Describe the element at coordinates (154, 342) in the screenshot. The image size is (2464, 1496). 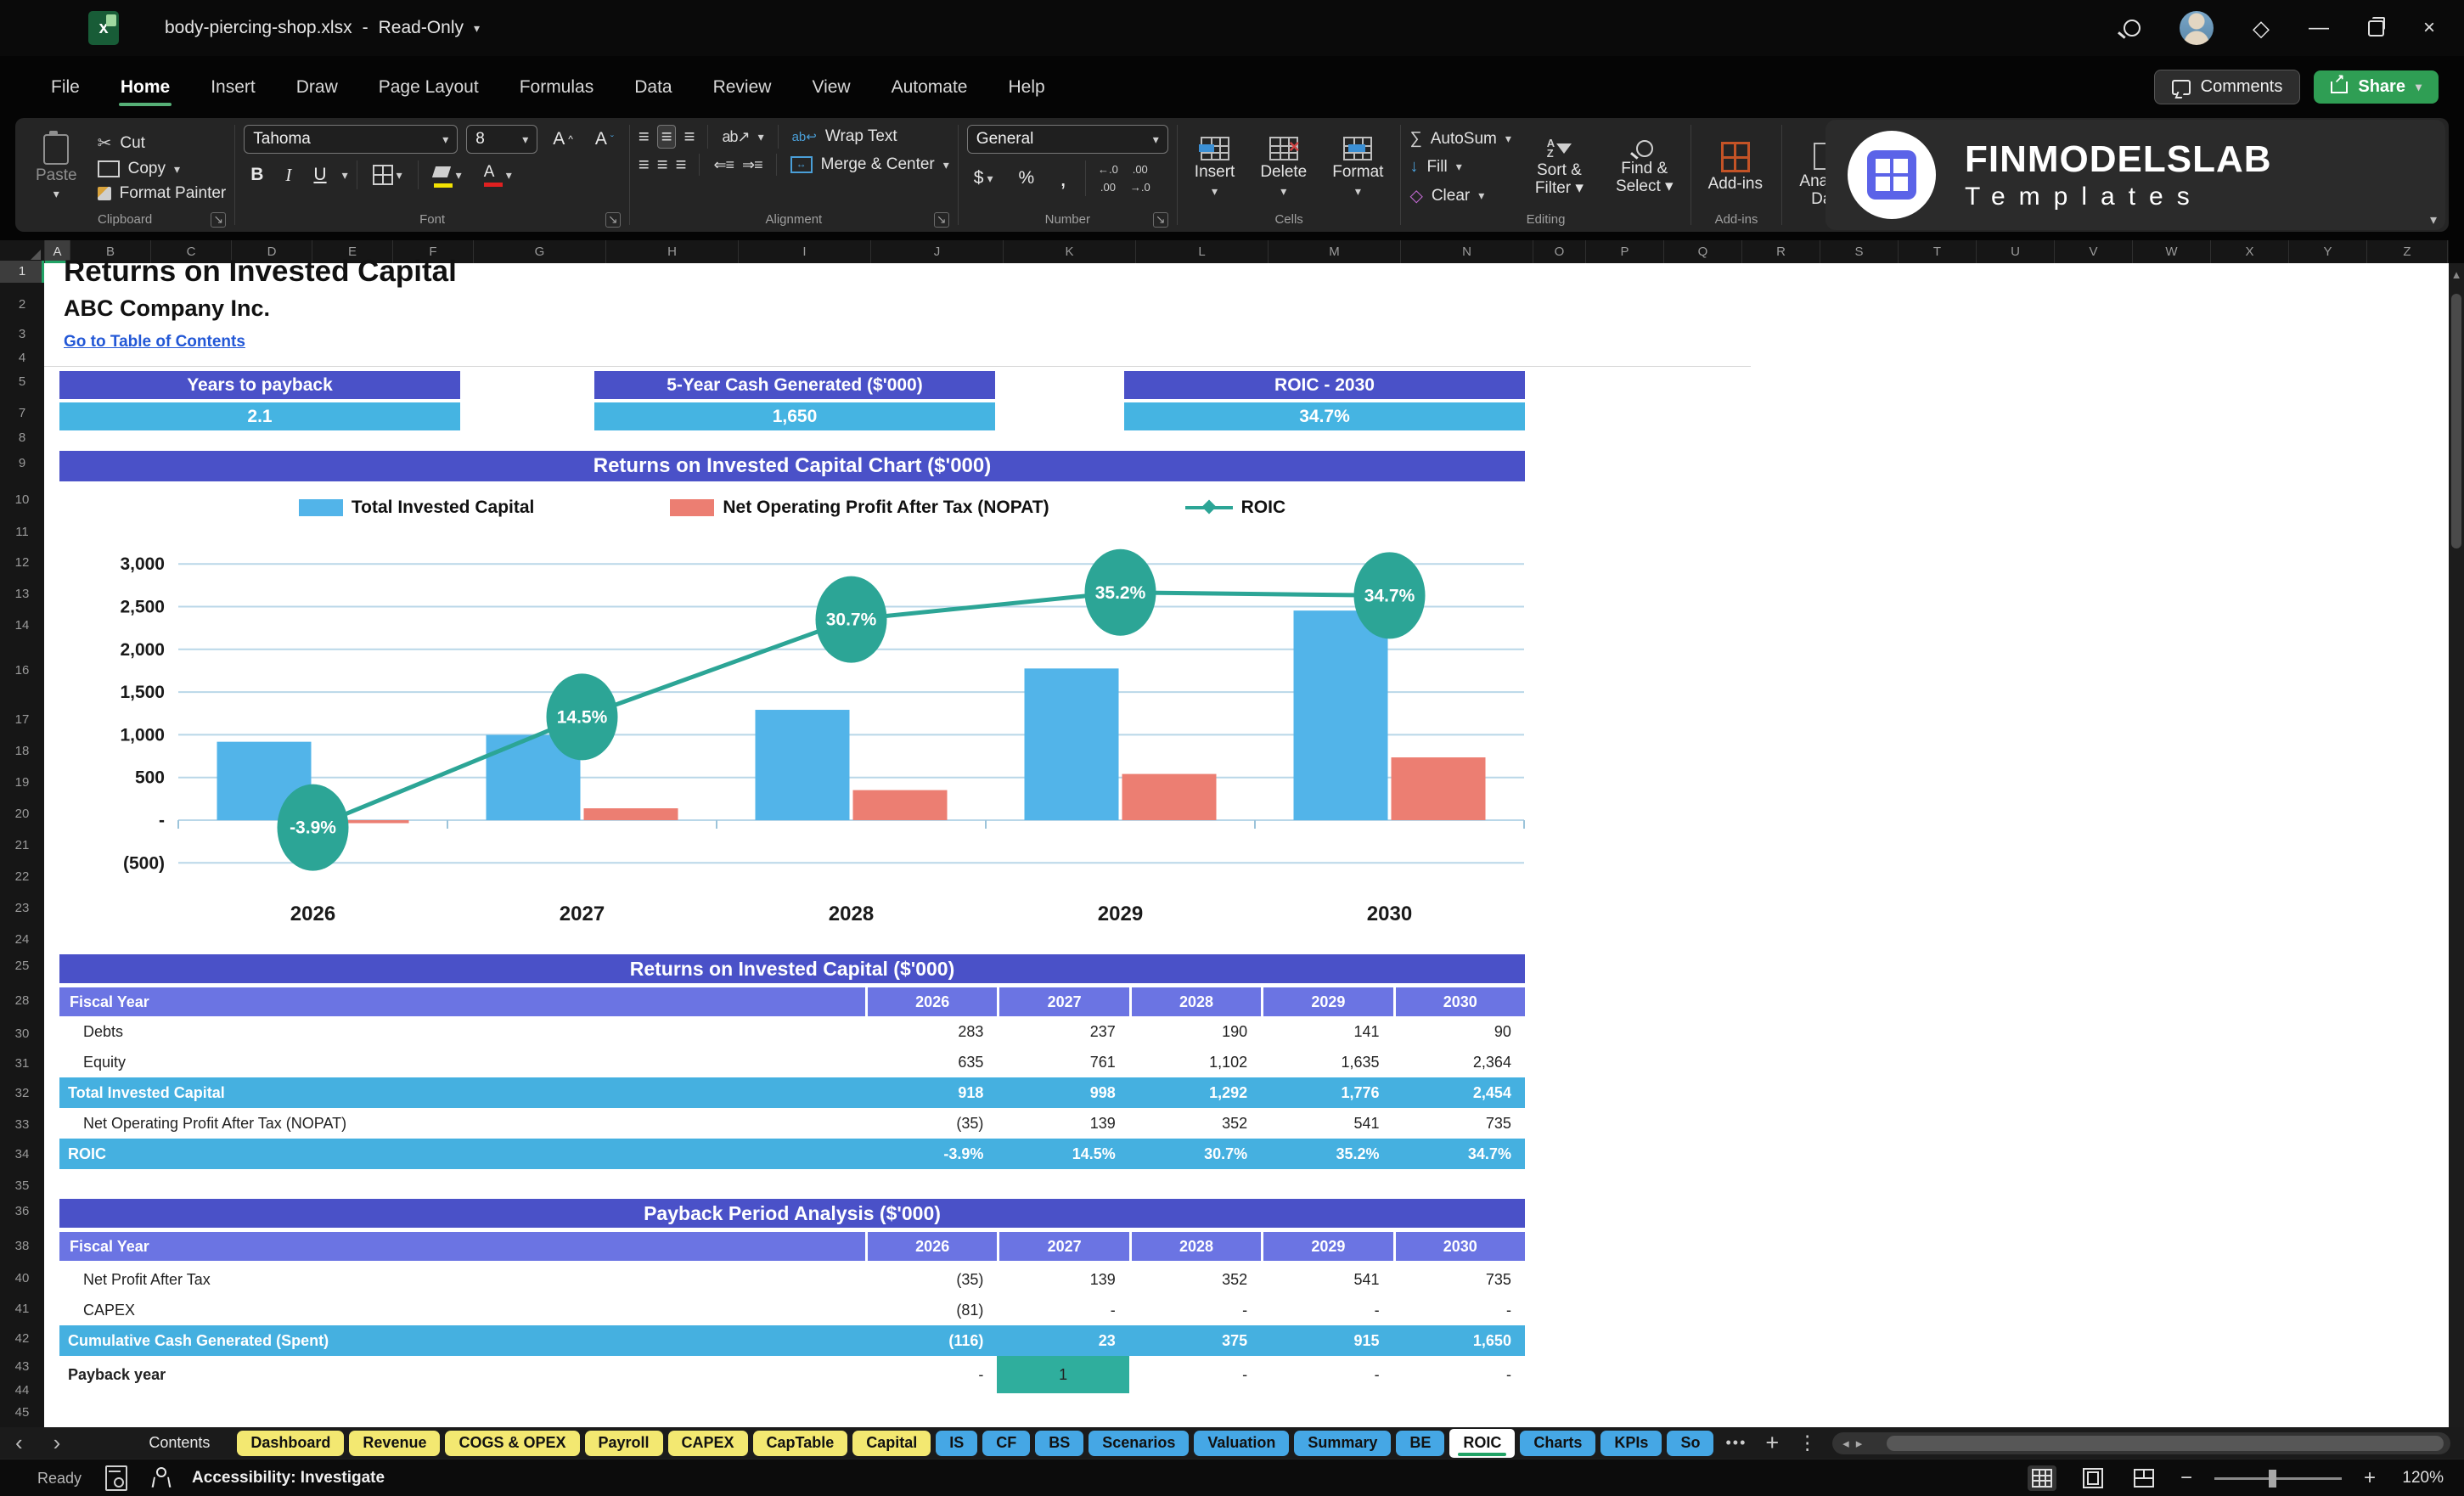
I see `toc-link: Go to Table of Contents` at that location.